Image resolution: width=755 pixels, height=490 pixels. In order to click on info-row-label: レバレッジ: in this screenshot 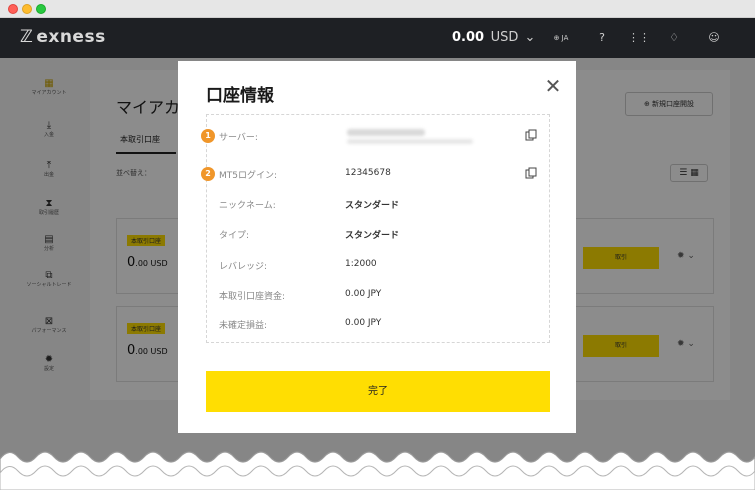, I will do `click(243, 267)`.